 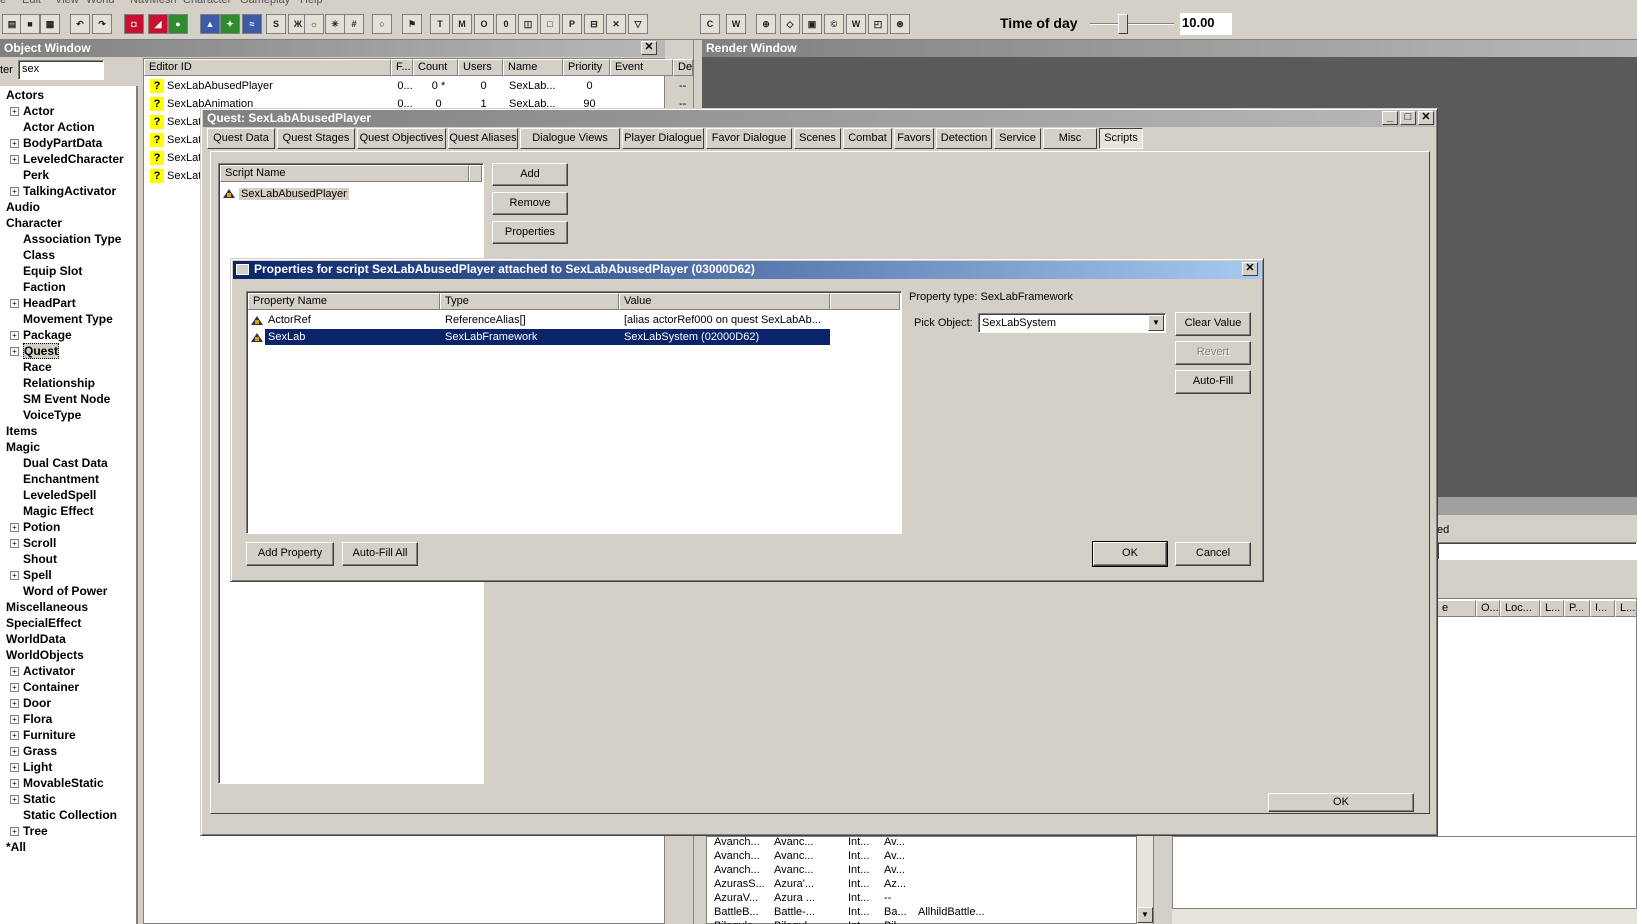 What do you see at coordinates (67, 159) in the screenshot?
I see `tree-node-leveledcharacter: + LeveledCharacter` at bounding box center [67, 159].